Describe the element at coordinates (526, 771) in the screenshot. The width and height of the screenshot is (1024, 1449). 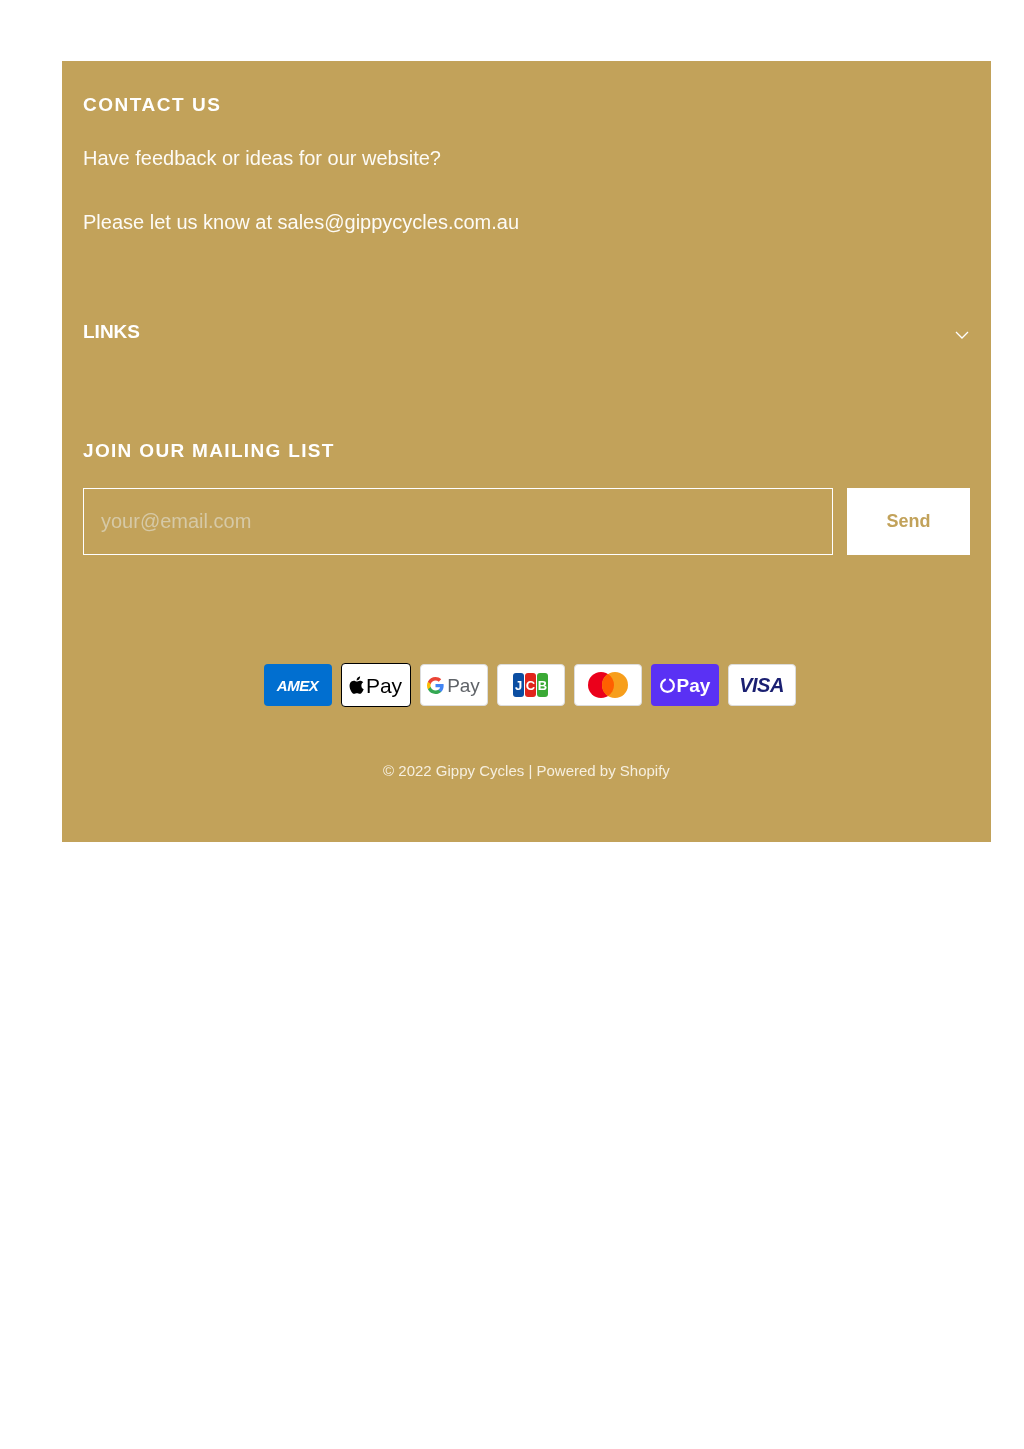
I see `copyright-text: © 2022 Gippy Cycles | Powered by Shopify` at that location.